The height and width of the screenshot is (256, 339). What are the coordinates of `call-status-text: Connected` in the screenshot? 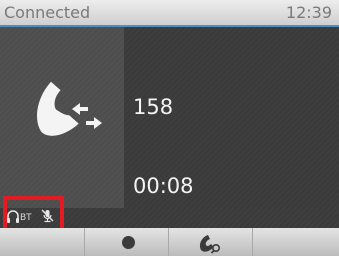 It's located at (47, 12).